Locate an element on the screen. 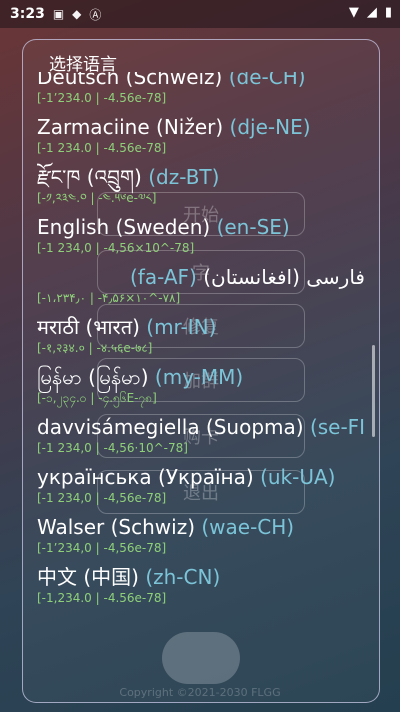 This screenshot has width=400, height=712. app-notification-icon: ◆ is located at coordinates (77, 14).